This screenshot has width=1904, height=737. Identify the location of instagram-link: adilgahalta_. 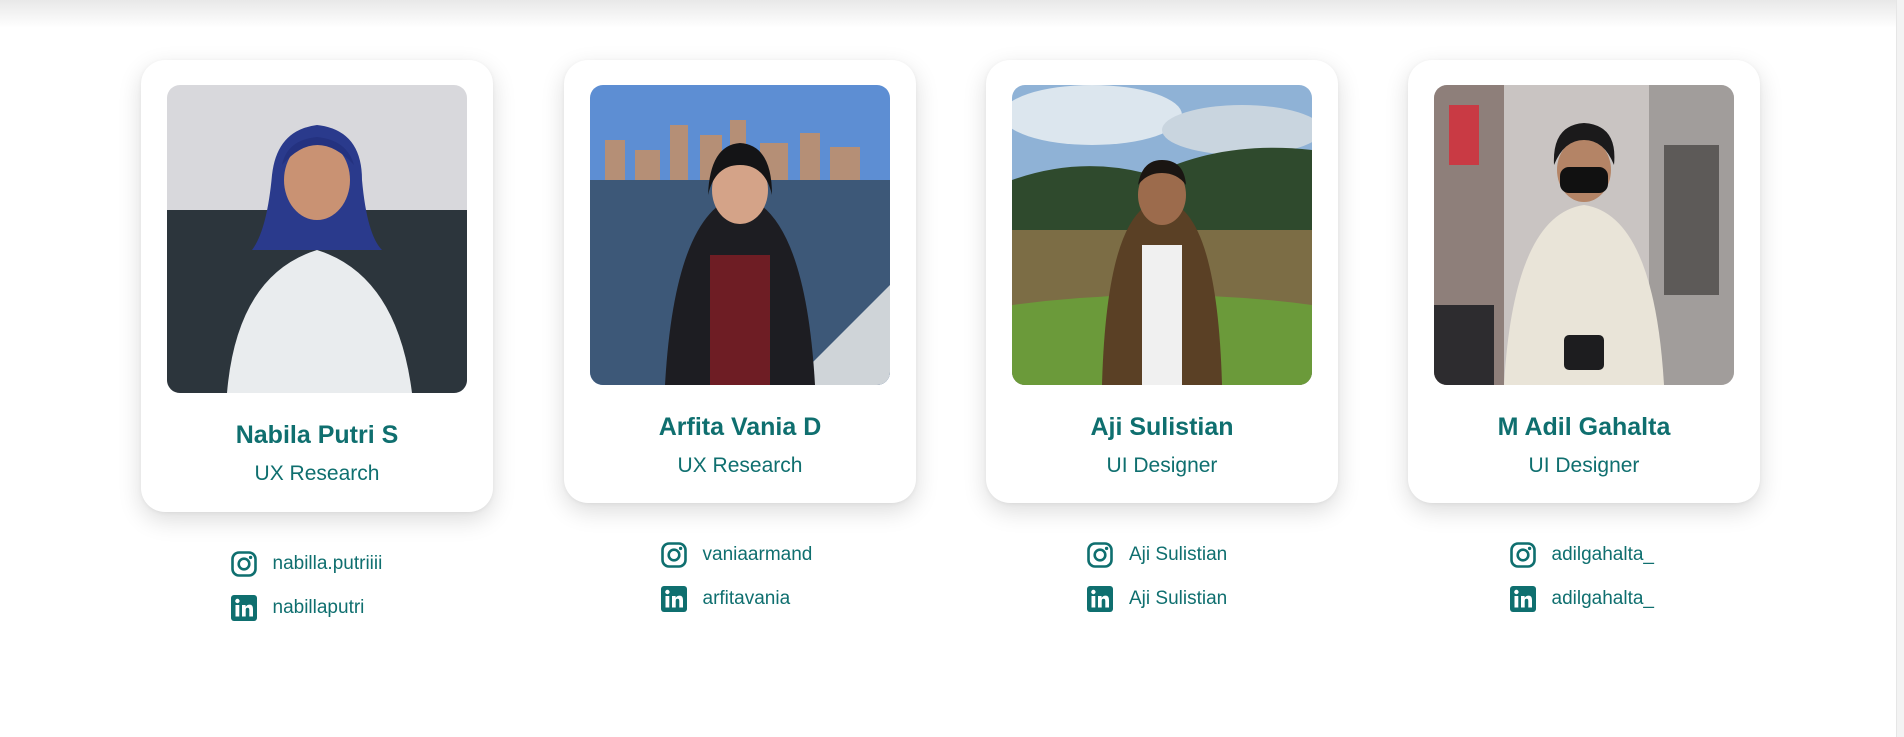
(1584, 555).